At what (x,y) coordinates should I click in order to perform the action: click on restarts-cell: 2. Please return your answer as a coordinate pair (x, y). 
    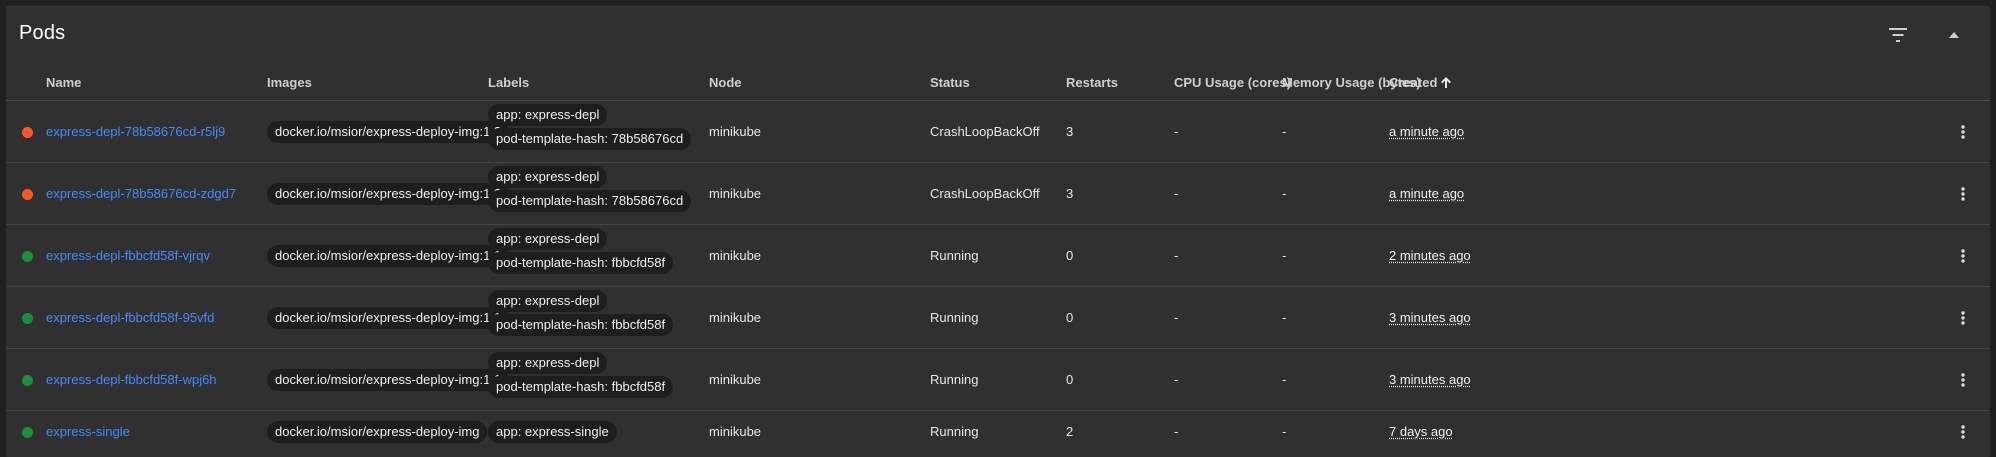
    Looking at the image, I should click on (1070, 431).